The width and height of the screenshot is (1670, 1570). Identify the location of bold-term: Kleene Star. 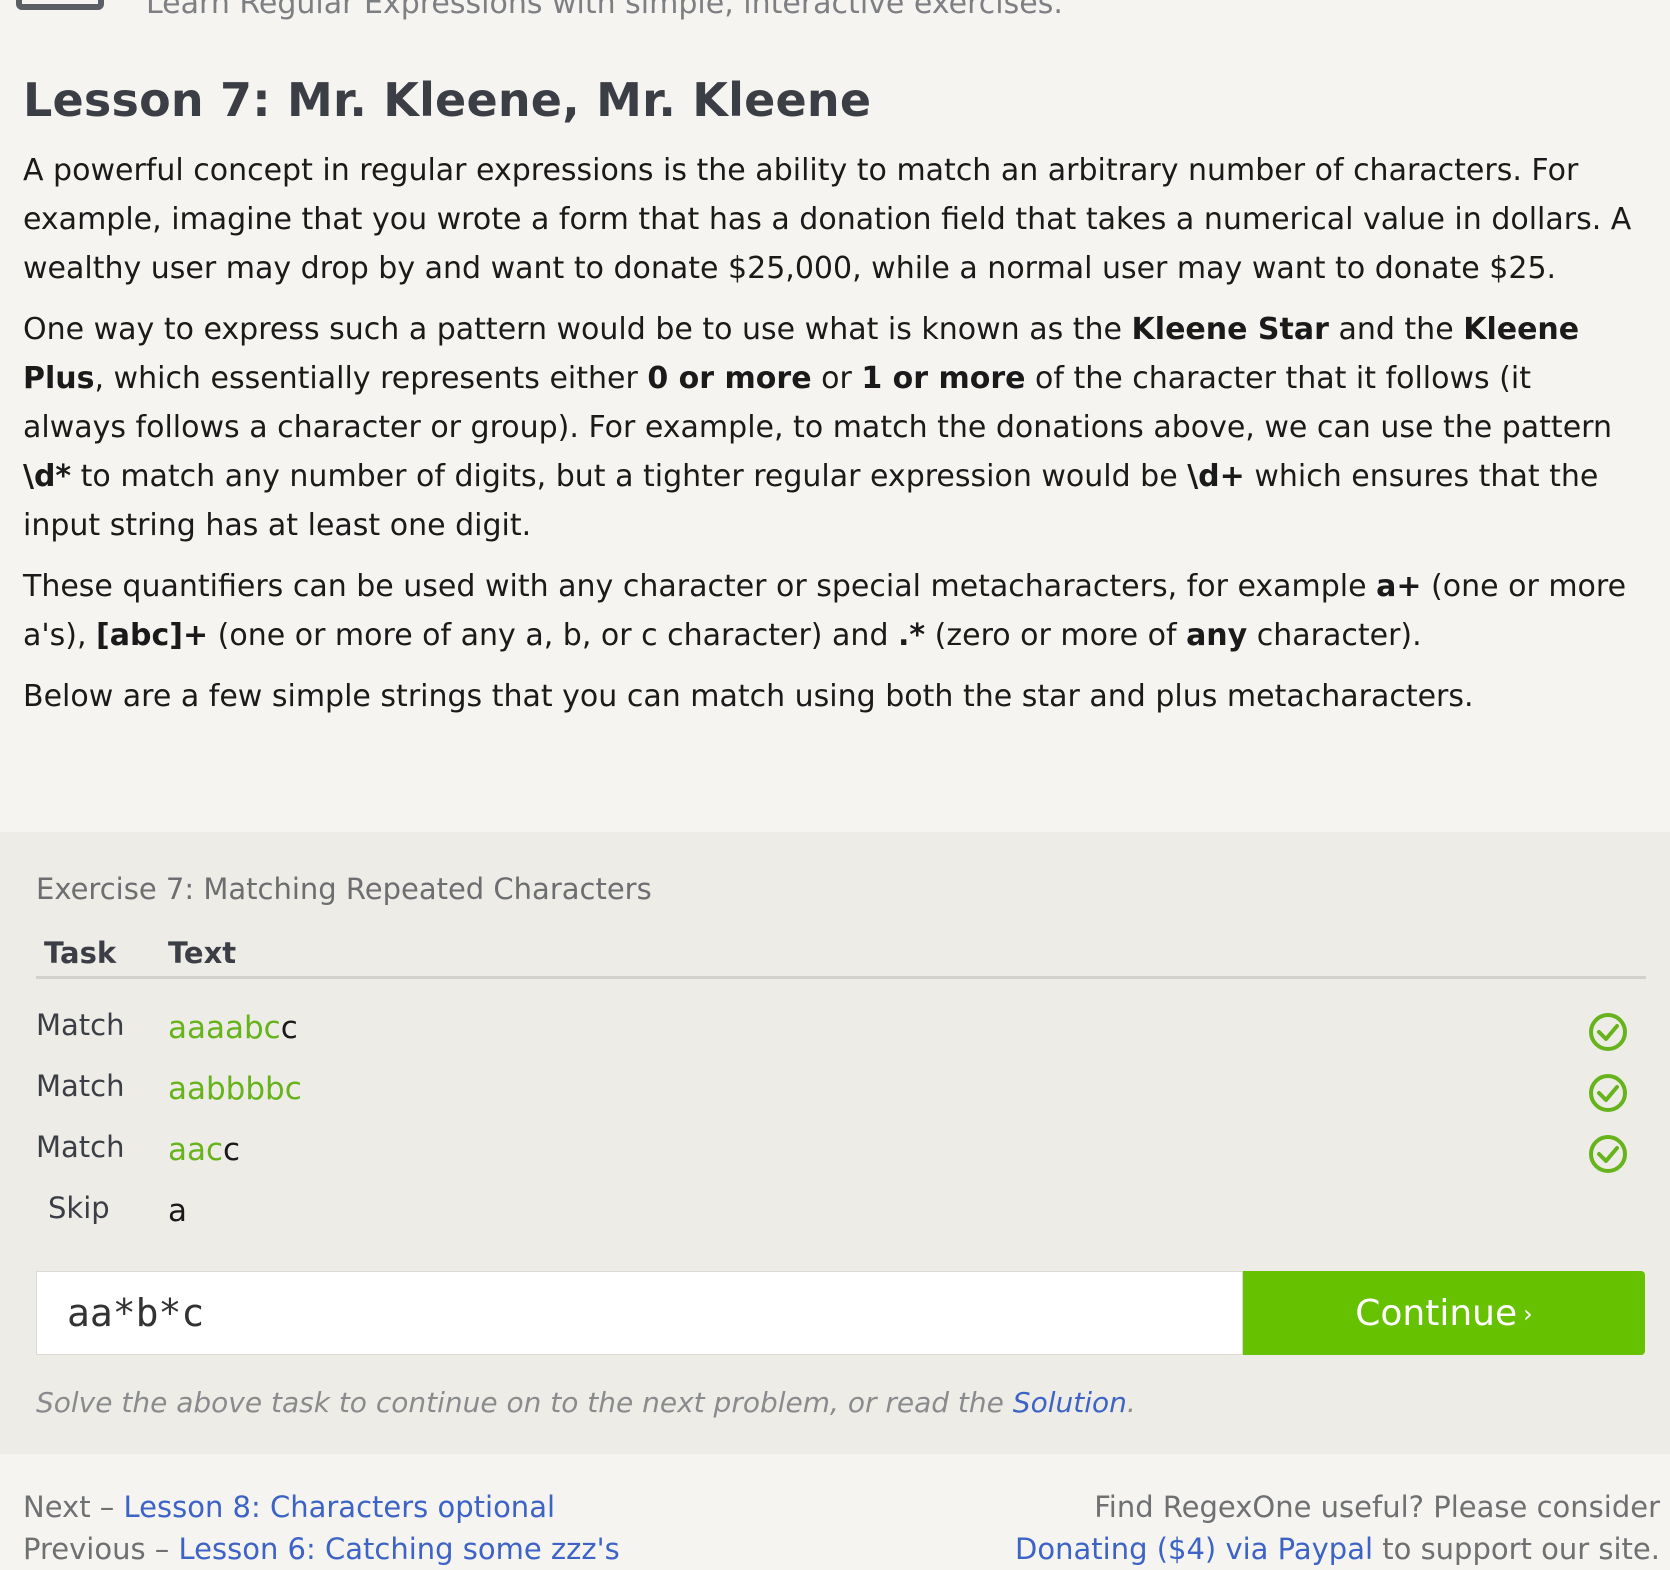
(1230, 329).